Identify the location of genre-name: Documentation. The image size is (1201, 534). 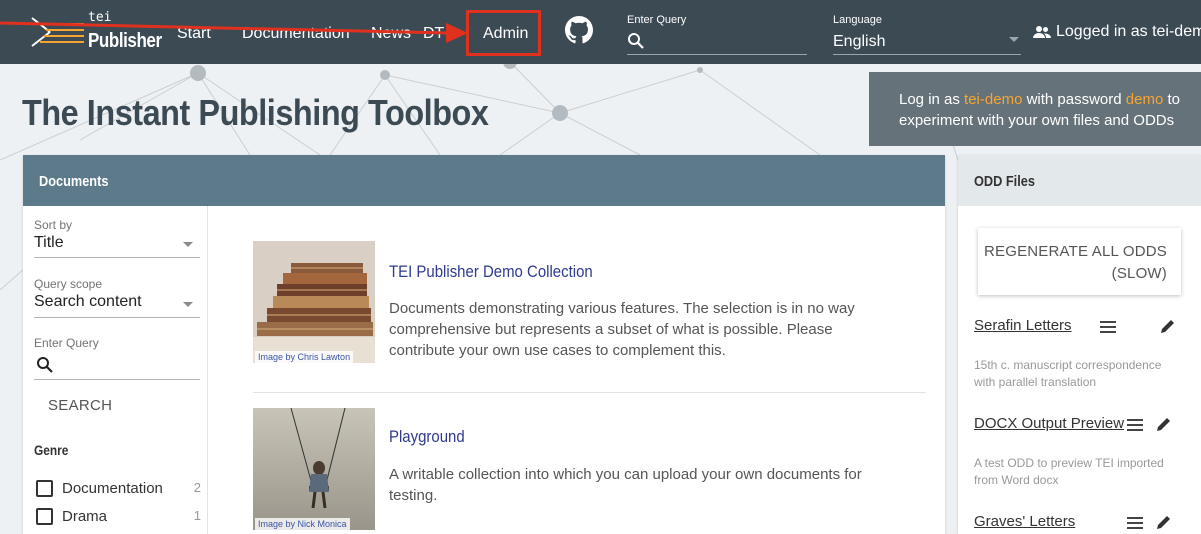
(112, 488).